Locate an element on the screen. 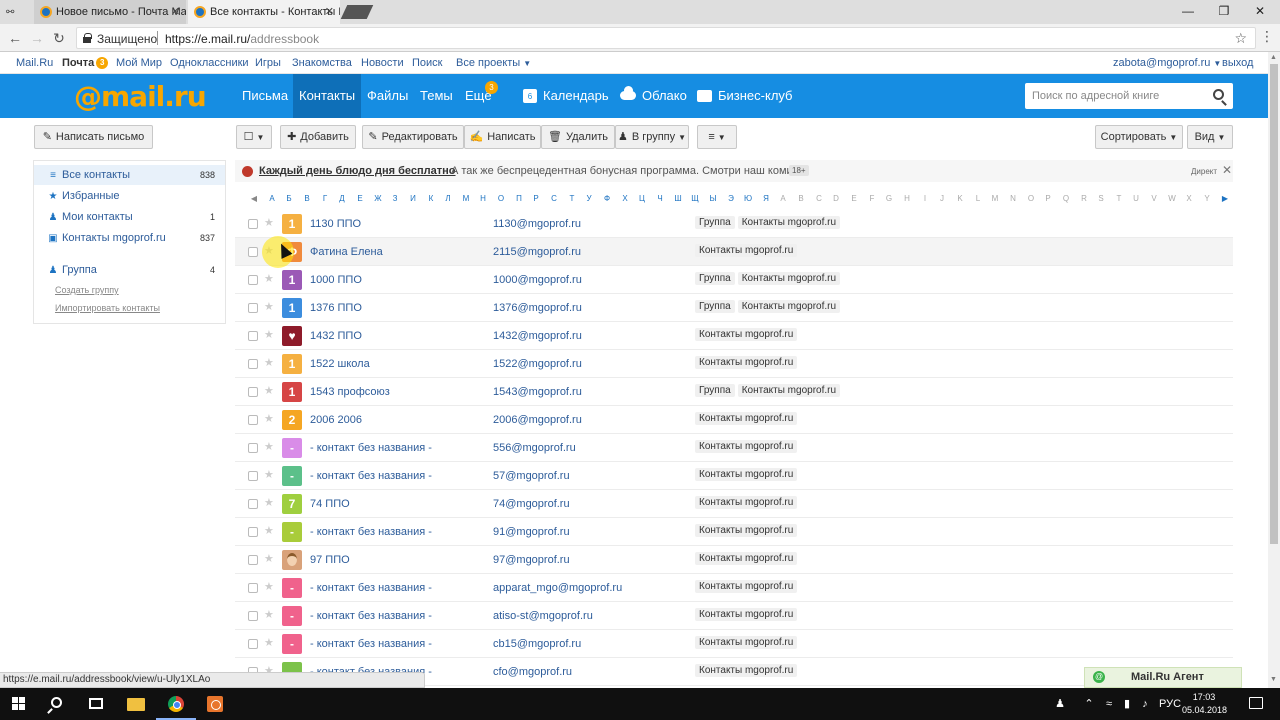 This screenshot has width=1280, height=720. alphabet-letter: Т is located at coordinates (572, 198).